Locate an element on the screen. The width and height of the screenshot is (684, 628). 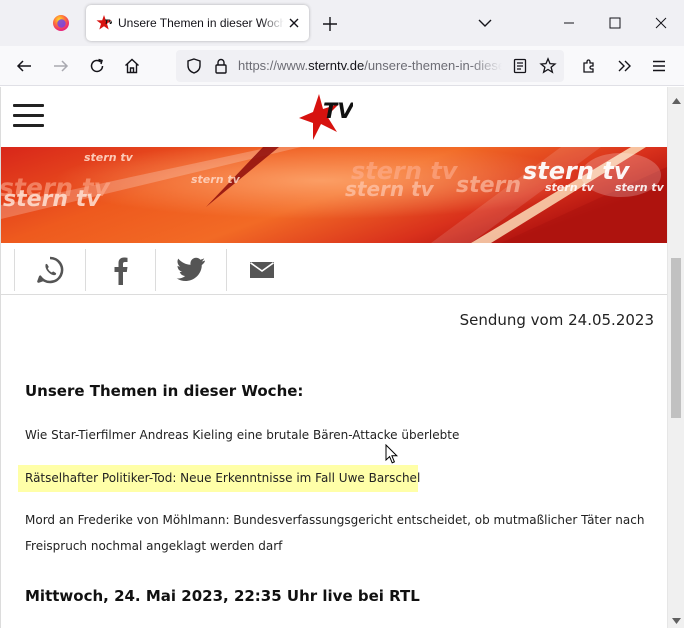
twitter-icon is located at coordinates (190, 269).